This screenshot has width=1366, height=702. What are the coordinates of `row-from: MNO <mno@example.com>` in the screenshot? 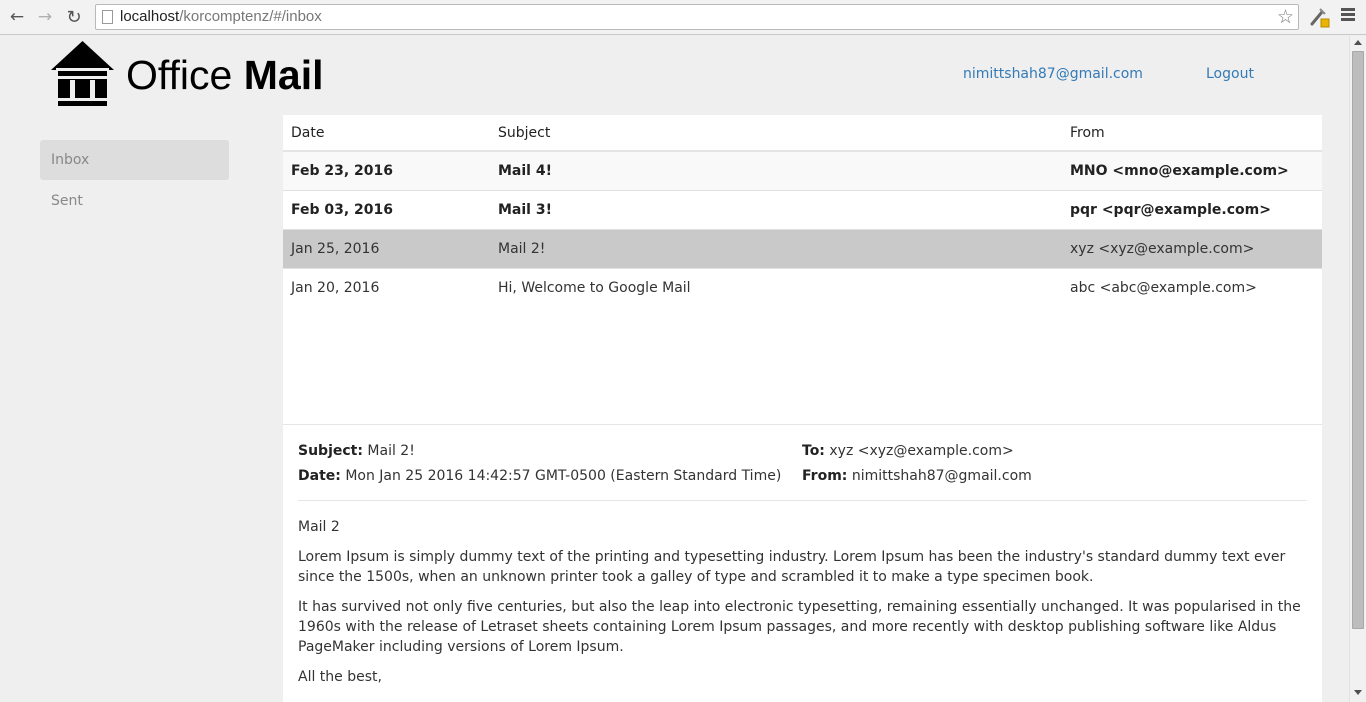 It's located at (1192, 170).